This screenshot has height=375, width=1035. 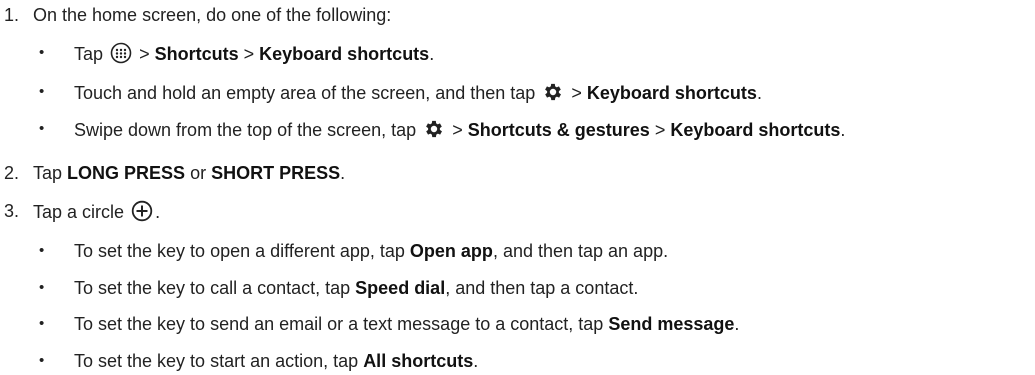 What do you see at coordinates (12, 211) in the screenshot?
I see `step-number: 3.` at bounding box center [12, 211].